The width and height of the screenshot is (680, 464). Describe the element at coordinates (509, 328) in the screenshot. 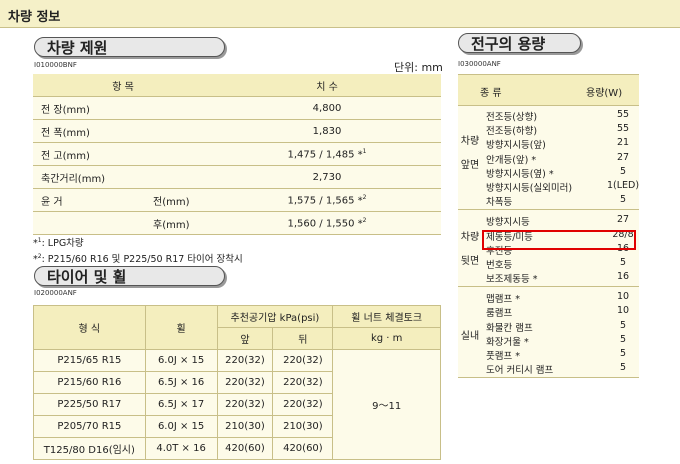

I see `bulb-name: 화물칸 램프` at that location.